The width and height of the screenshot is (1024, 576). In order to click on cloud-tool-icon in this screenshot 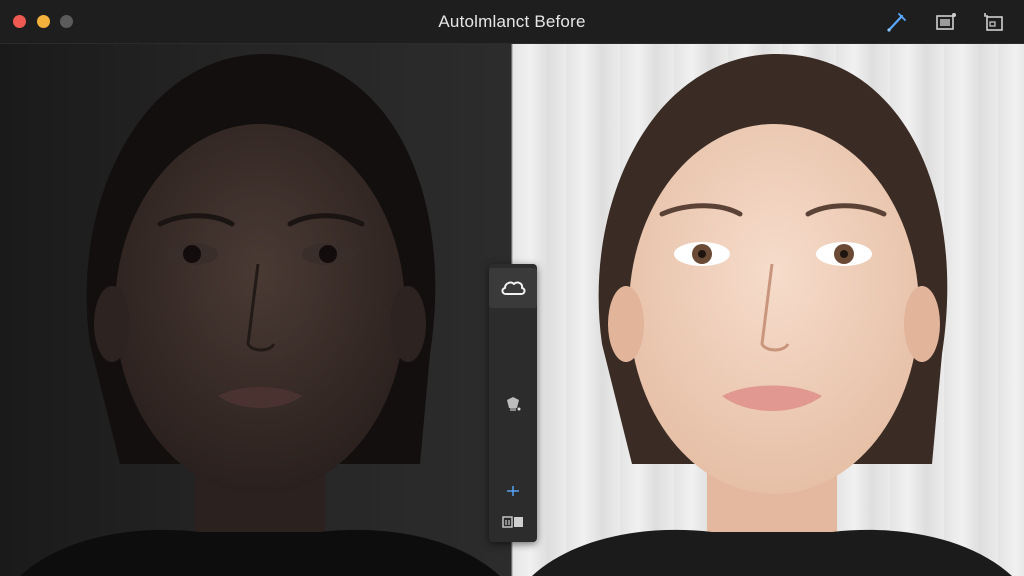, I will do `click(513, 288)`.